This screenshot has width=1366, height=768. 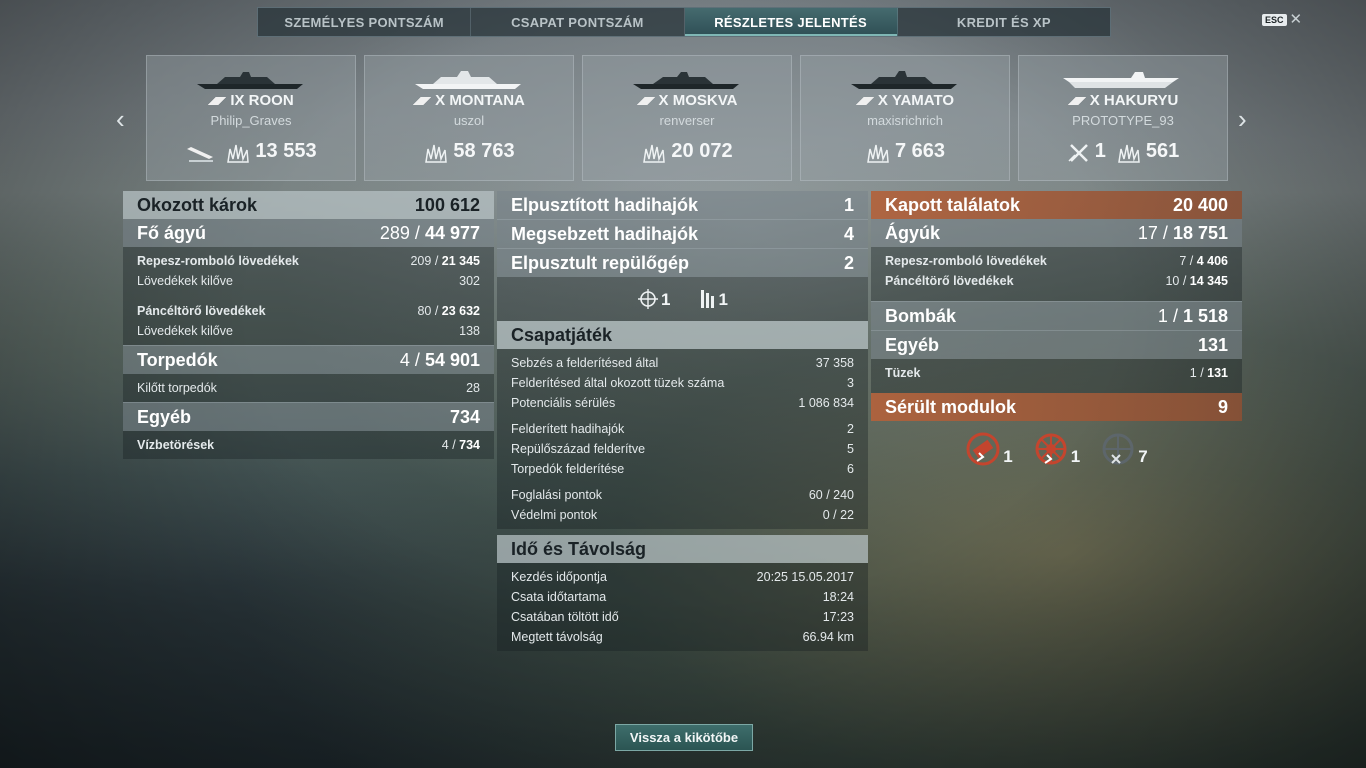 I want to click on tab-personal-score: SZEMÉLYES PONTSZÁM, so click(x=365, y=22).